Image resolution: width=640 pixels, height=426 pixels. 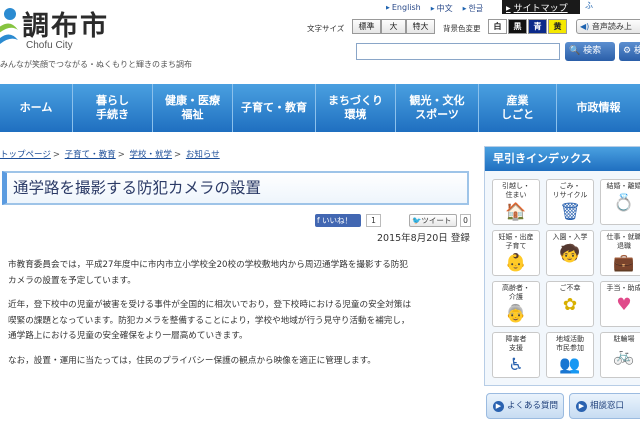 What do you see at coordinates (586, 26) in the screenshot?
I see `speaker-icon: ◀)` at bounding box center [586, 26].